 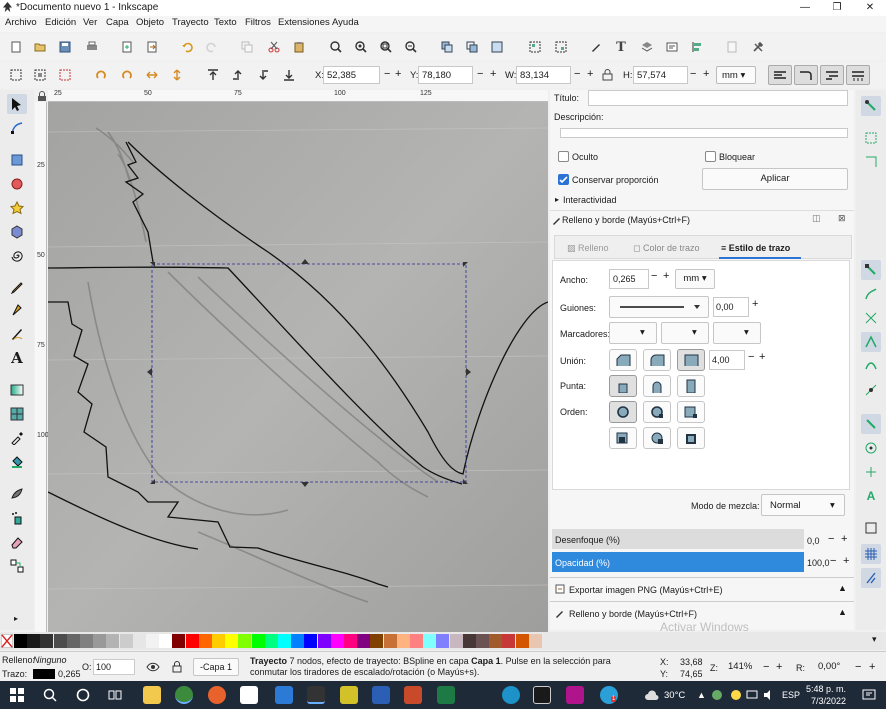 What do you see at coordinates (752, 695) in the screenshot?
I see `network-icon` at bounding box center [752, 695].